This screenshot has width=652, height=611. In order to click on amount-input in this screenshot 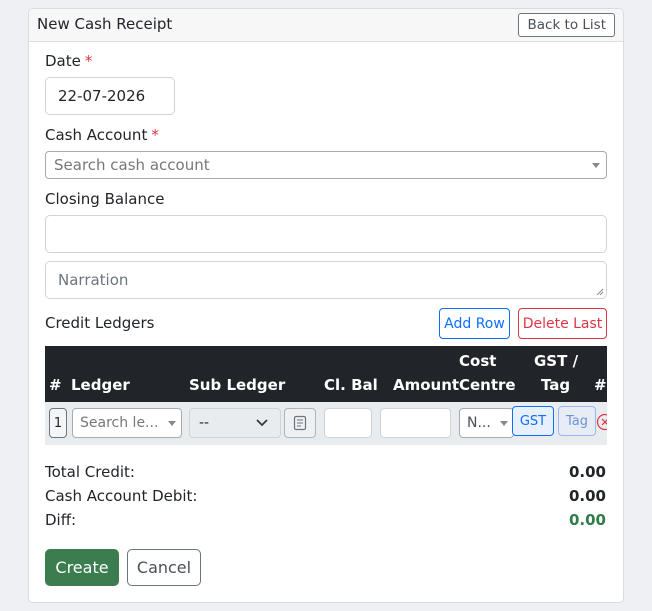, I will do `click(415, 423)`.